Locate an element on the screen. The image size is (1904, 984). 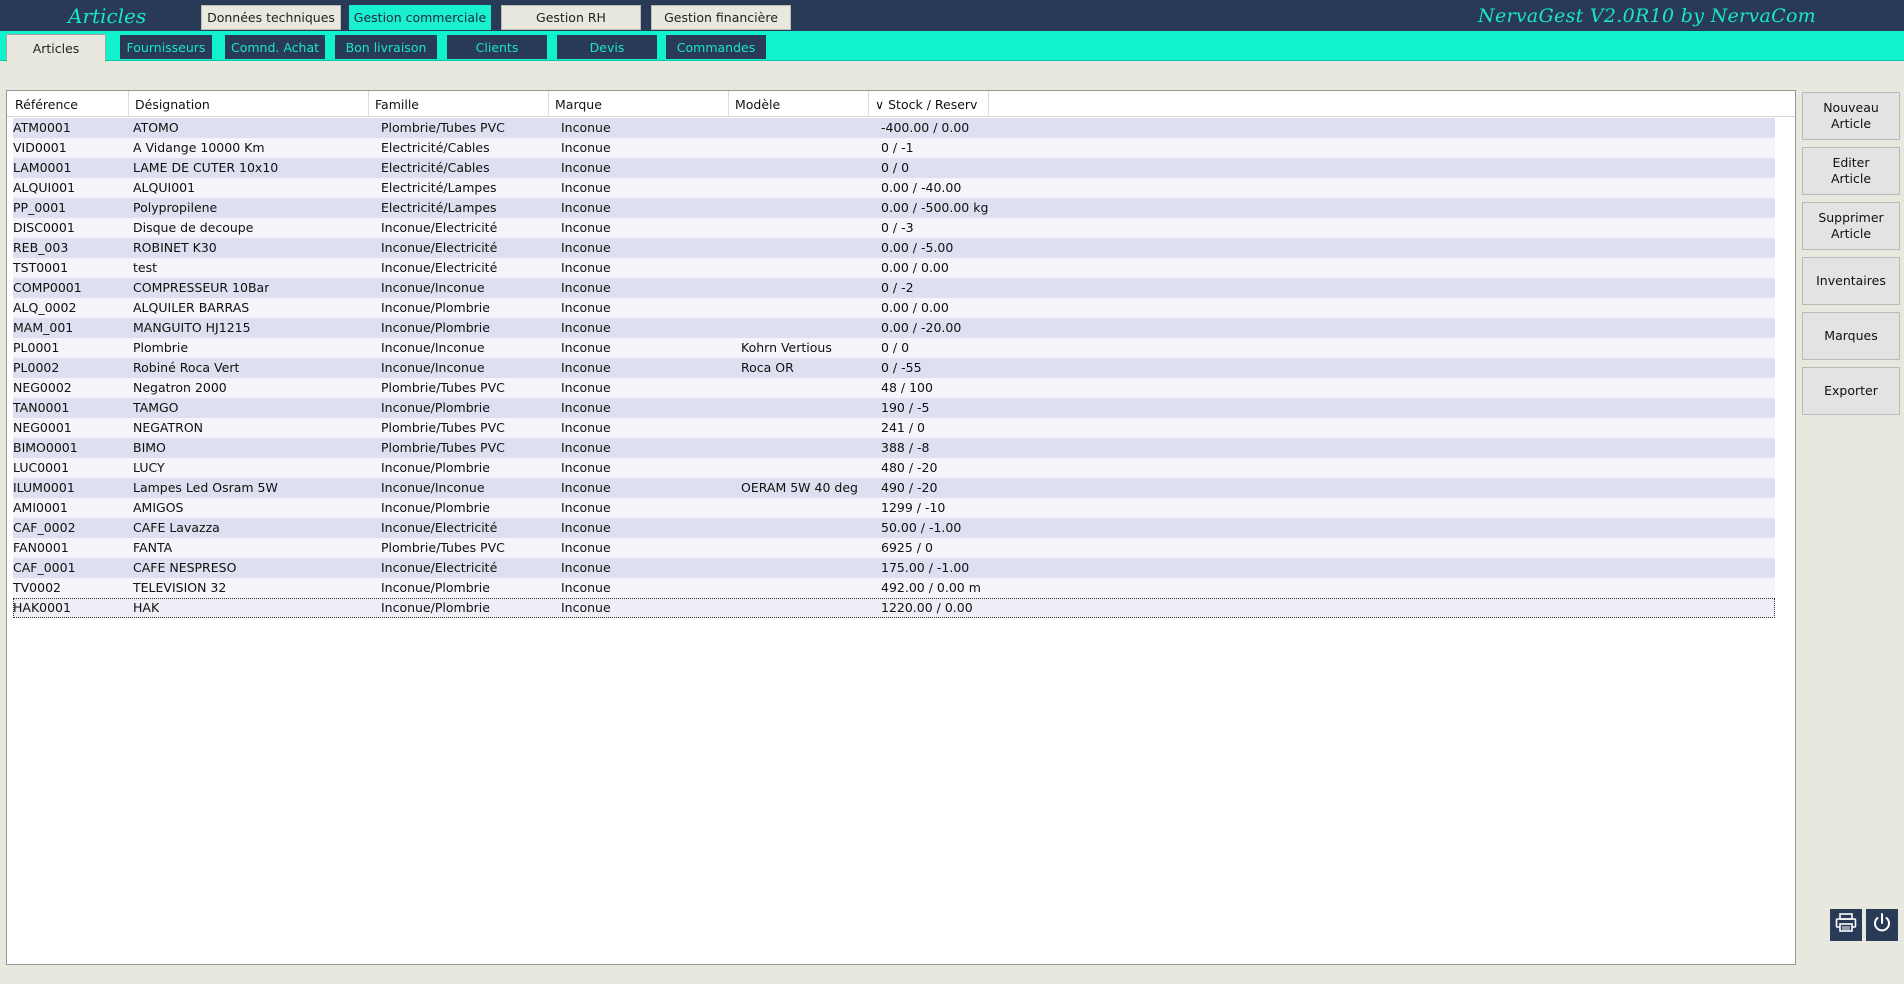
cell-stock-reserv: 0.00 / -500.00 kg is located at coordinates (935, 207).